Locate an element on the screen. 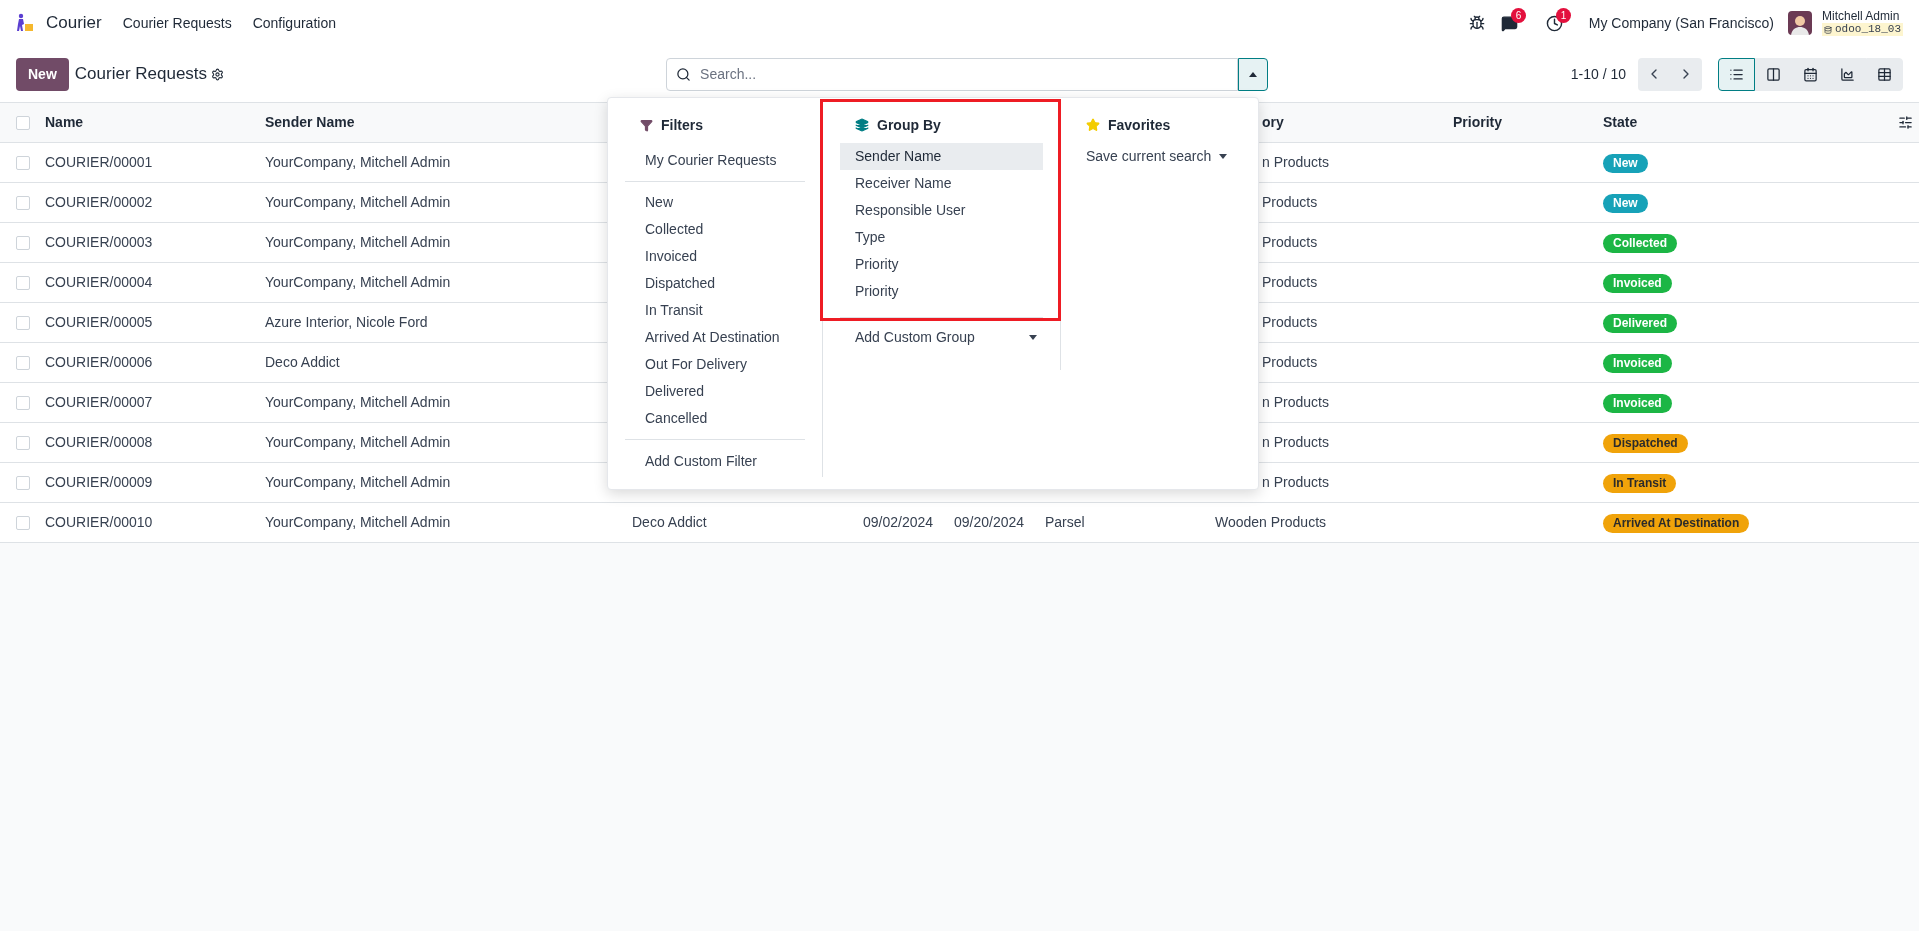 The width and height of the screenshot is (1919, 931). new-button: New is located at coordinates (42, 74).